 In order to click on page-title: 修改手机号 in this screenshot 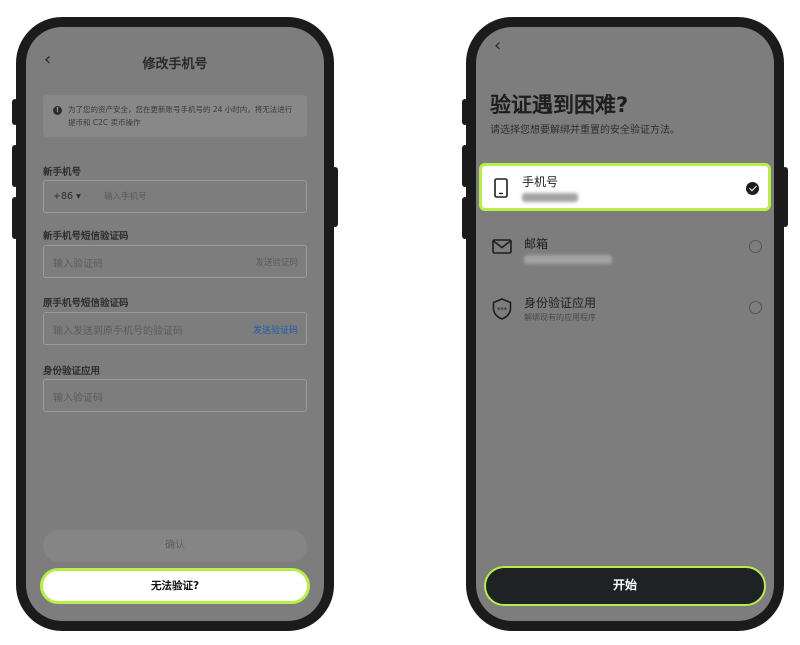, I will do `click(175, 64)`.